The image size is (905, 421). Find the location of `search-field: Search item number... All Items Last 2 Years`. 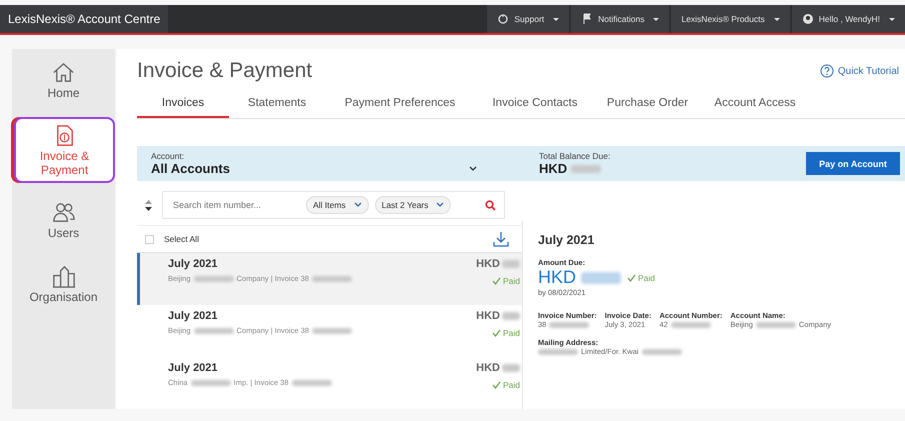

search-field: Search item number... All Items Last 2 Years is located at coordinates (333, 205).